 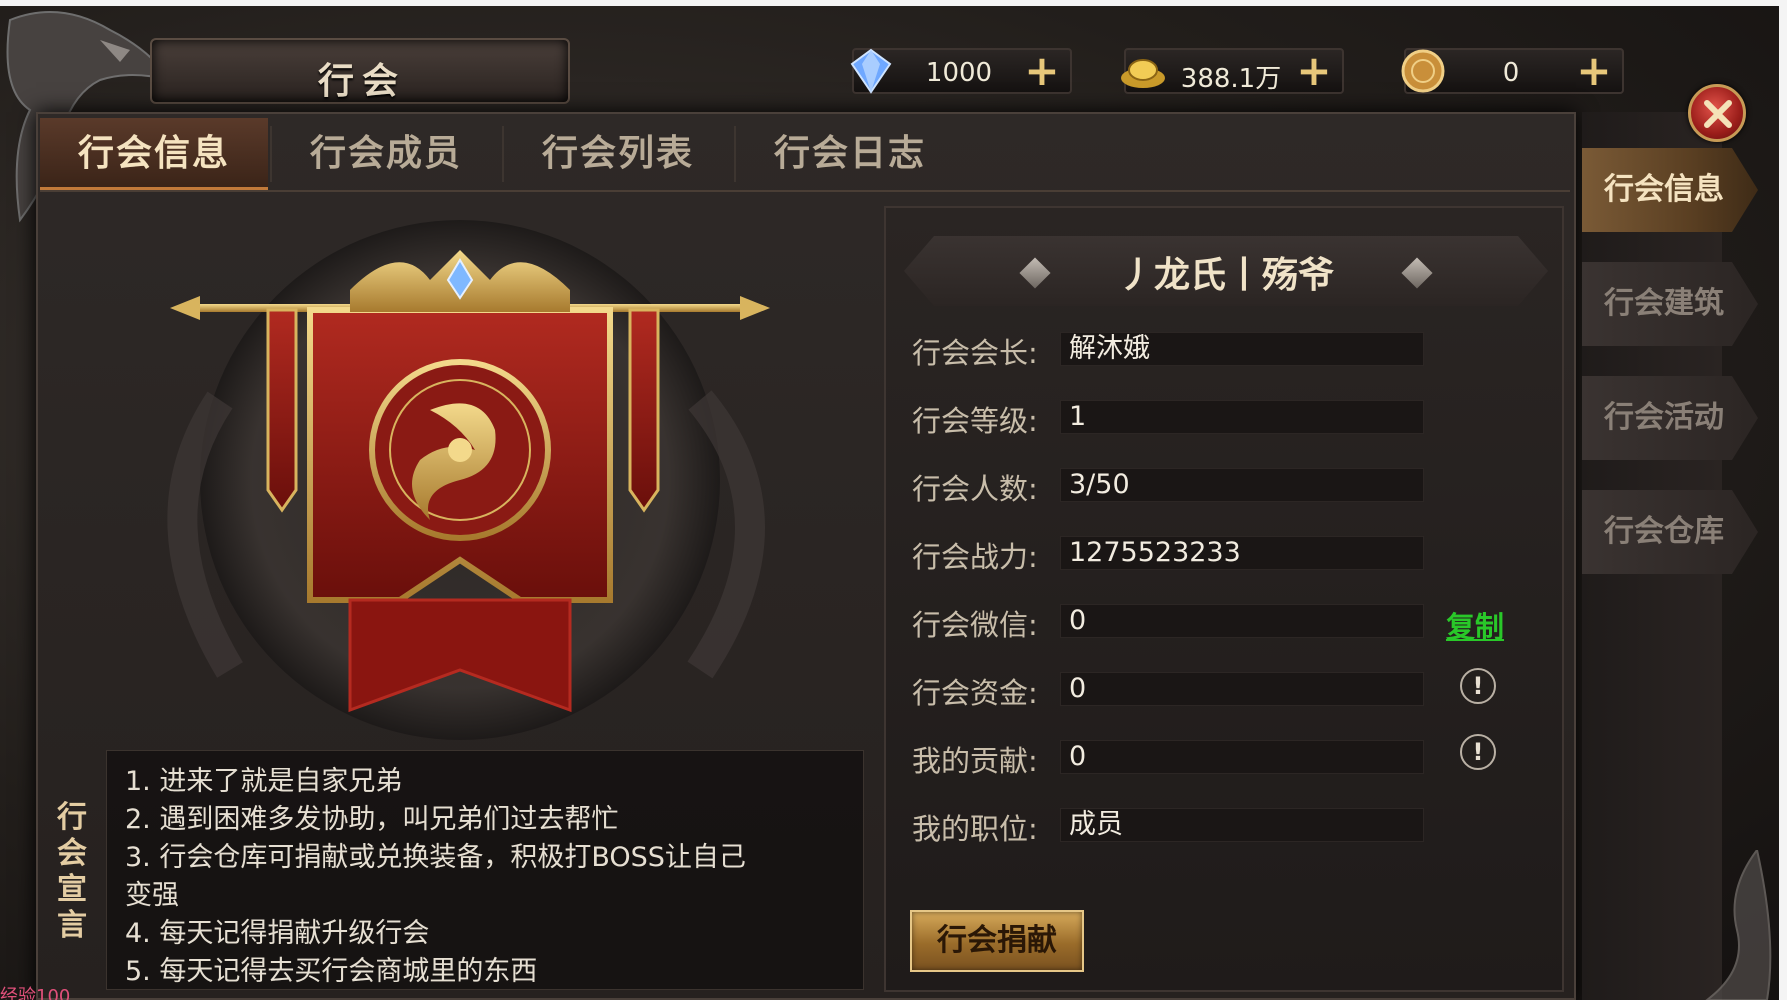 I want to click on side-tab-guild-buildings: 行会建筑, so click(x=1670, y=304).